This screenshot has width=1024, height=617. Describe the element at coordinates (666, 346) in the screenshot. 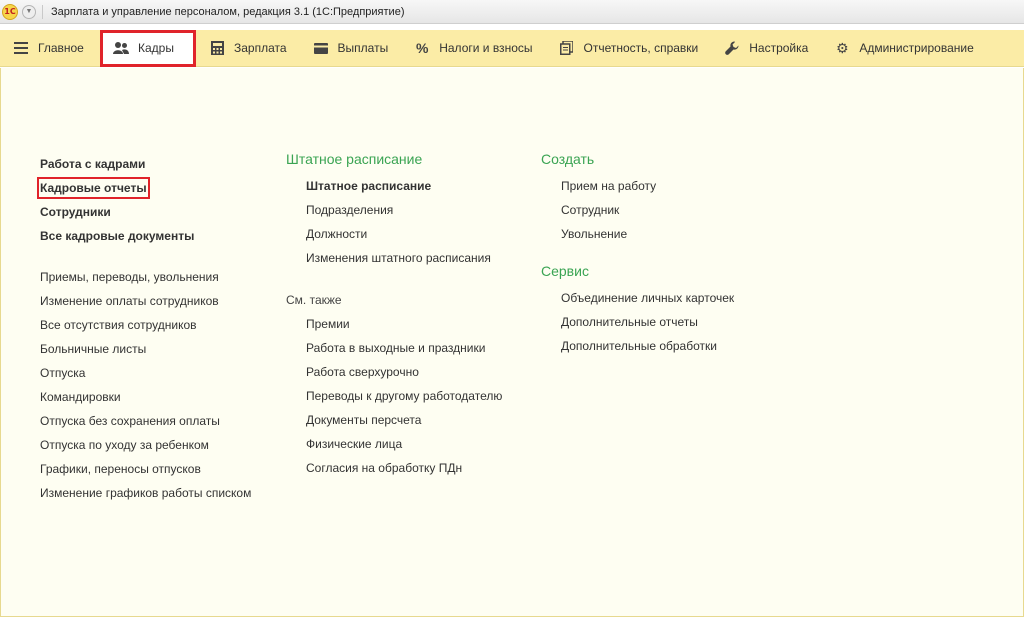

I see `link-dopolnitelnye-obrabotki: Дополнительные обработки` at that location.